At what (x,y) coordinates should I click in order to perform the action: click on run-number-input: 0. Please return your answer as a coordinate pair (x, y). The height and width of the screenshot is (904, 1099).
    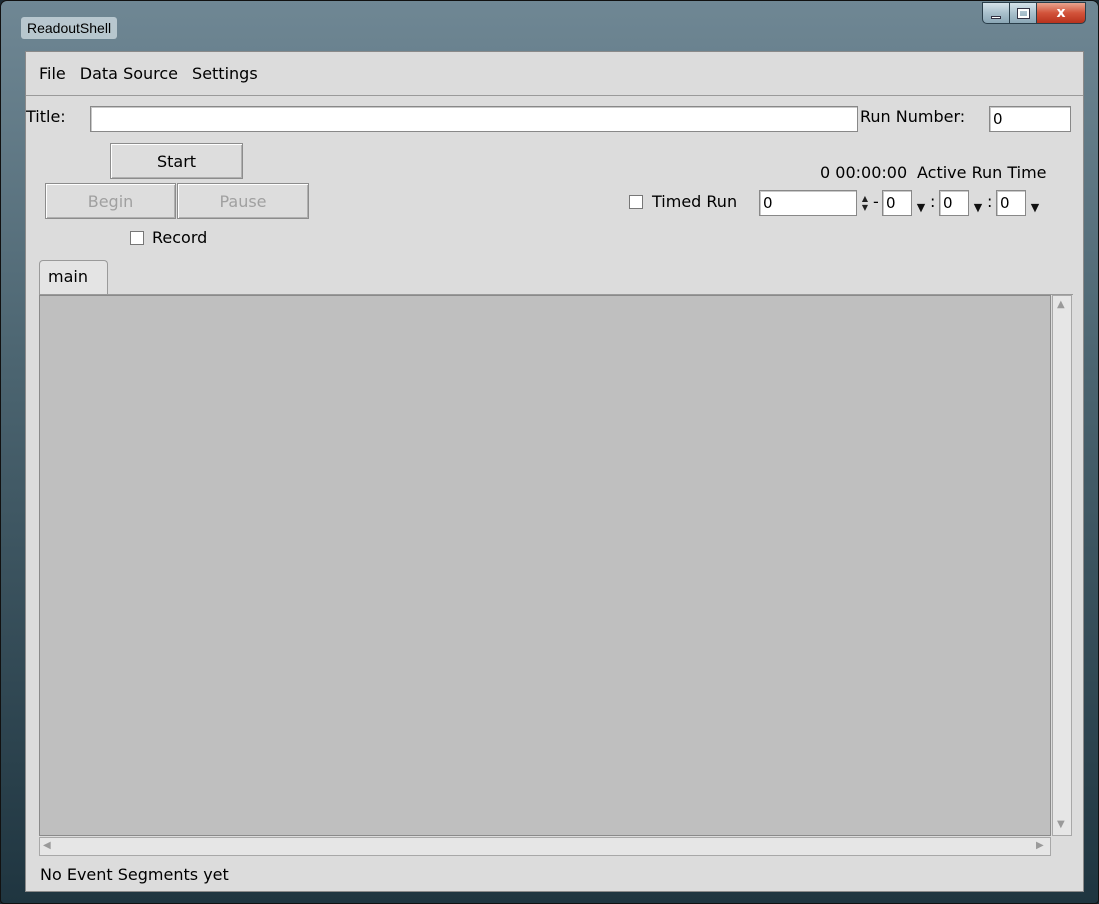
    Looking at the image, I should click on (1030, 119).